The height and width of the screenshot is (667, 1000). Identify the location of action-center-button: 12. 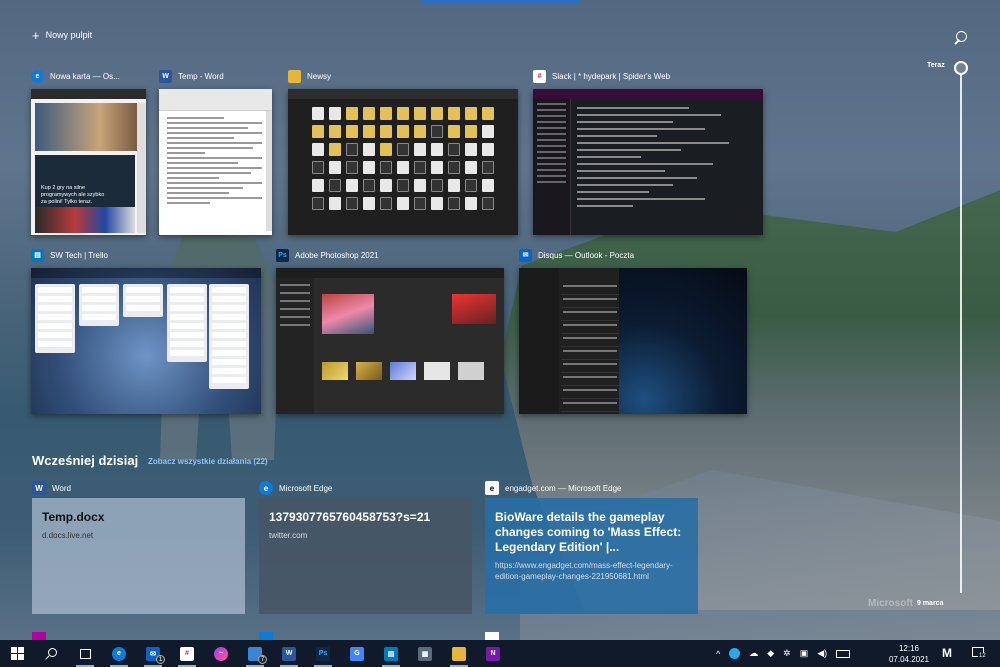
(979, 653).